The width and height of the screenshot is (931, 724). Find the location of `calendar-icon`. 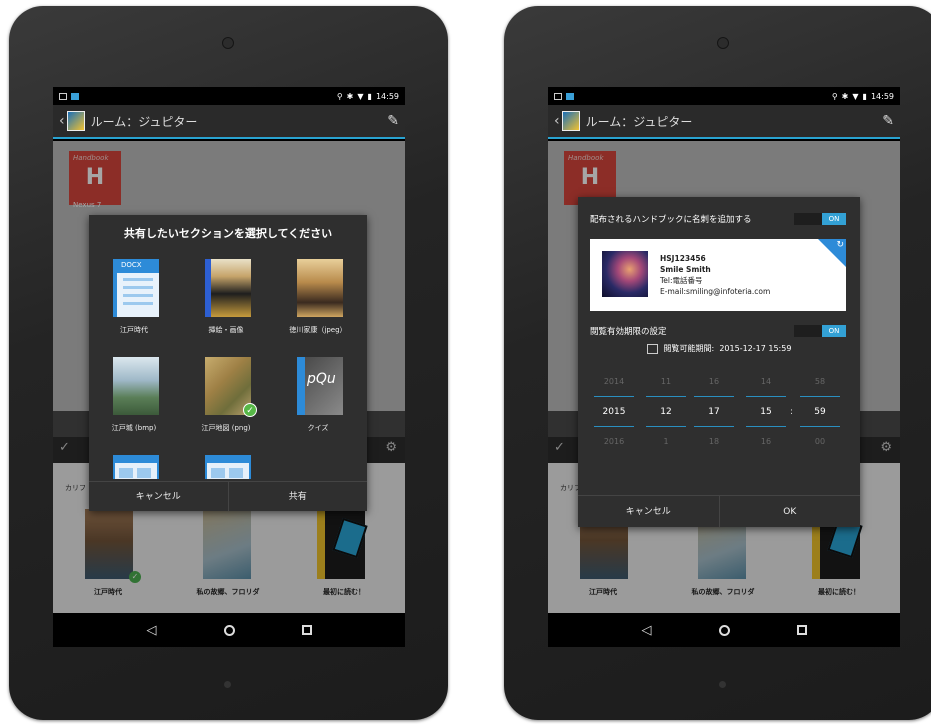

calendar-icon is located at coordinates (652, 348).